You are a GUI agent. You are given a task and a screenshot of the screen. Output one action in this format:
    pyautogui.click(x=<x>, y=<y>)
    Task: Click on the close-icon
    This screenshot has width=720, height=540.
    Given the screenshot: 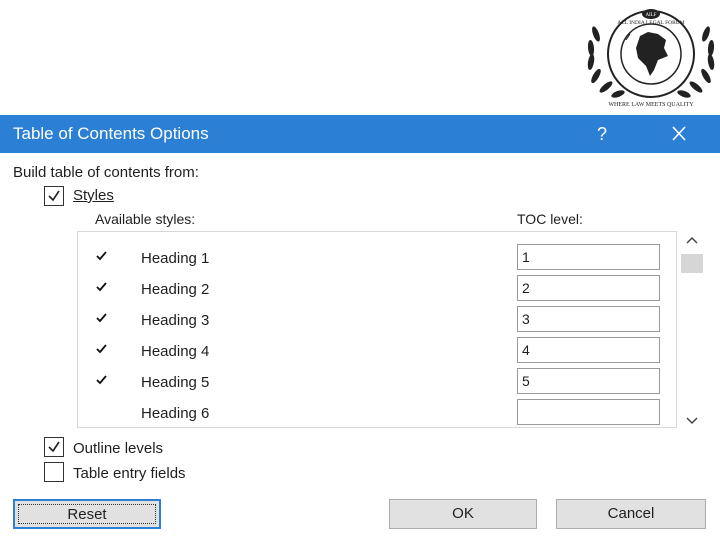 What is the action you would take?
    pyautogui.click(x=679, y=133)
    